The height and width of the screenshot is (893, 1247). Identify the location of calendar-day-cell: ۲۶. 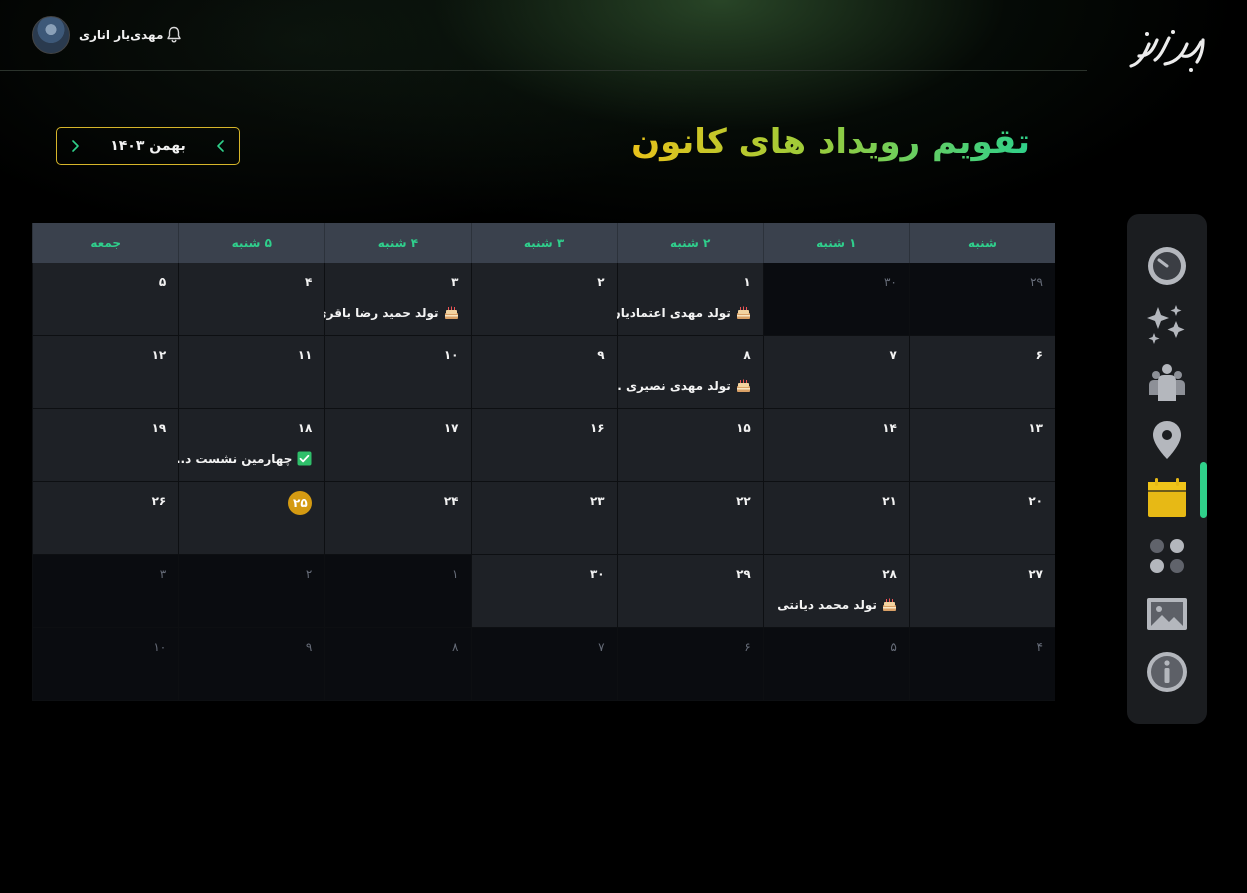
(105, 518).